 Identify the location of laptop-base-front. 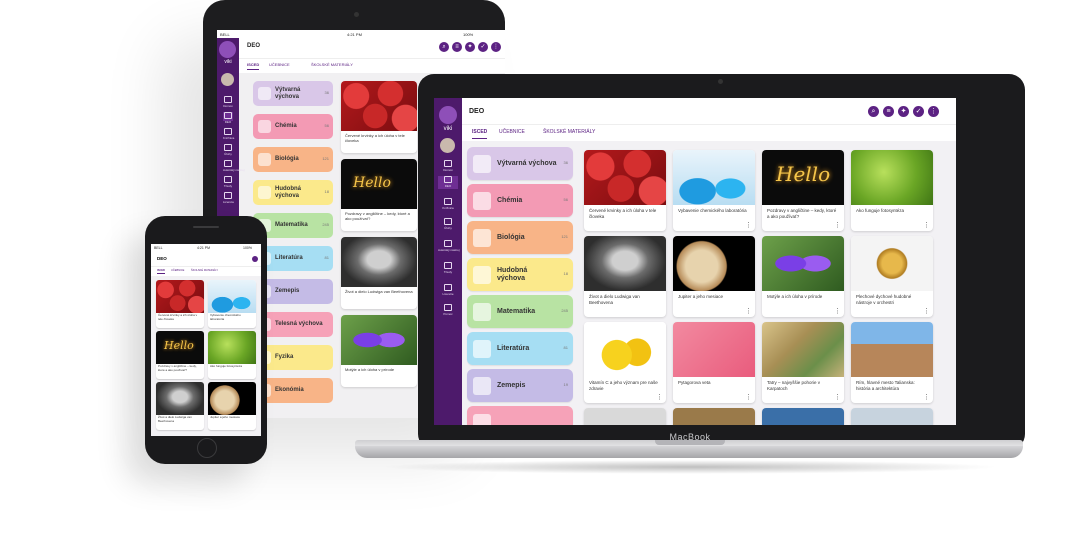
(689, 452).